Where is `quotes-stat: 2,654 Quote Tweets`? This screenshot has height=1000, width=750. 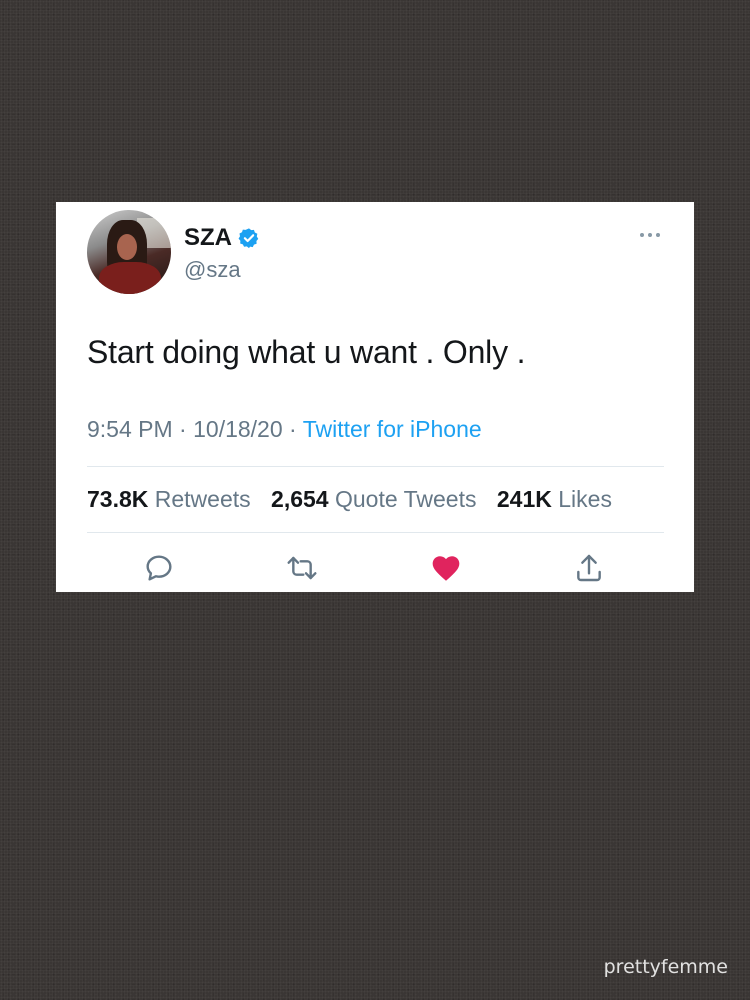 quotes-stat: 2,654 Quote Tweets is located at coordinates (373, 499).